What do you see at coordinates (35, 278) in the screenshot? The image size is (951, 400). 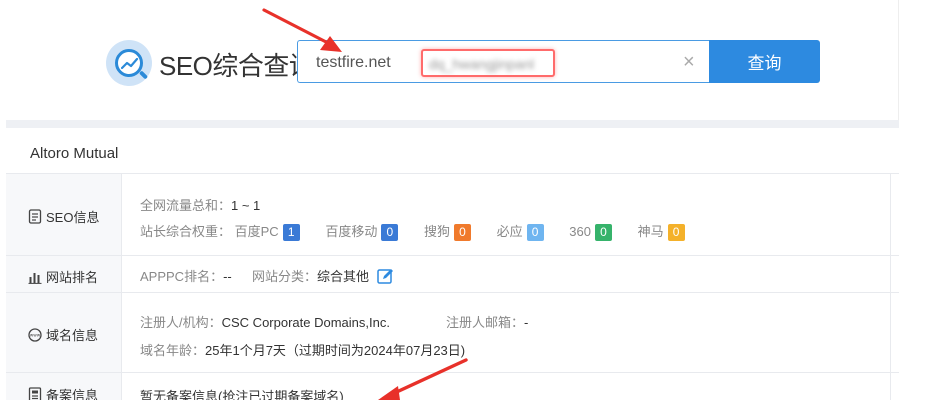 I see `bar-chart-icon` at bounding box center [35, 278].